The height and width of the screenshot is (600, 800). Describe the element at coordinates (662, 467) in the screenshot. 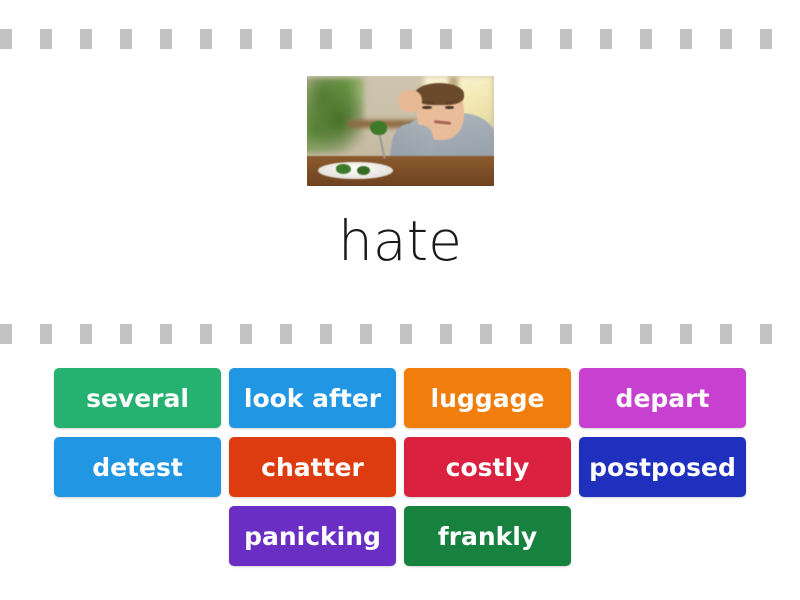

I see `answer-tile-postposed: postposed` at that location.